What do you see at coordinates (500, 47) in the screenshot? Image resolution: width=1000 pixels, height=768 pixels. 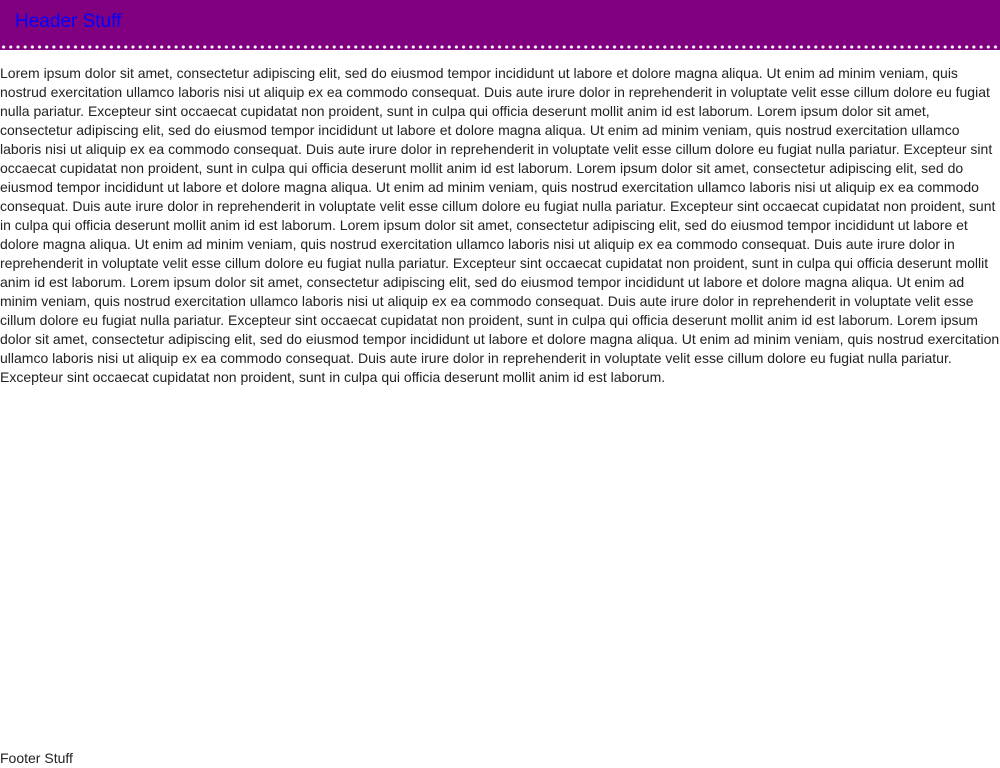 I see `header-dotted-border` at bounding box center [500, 47].